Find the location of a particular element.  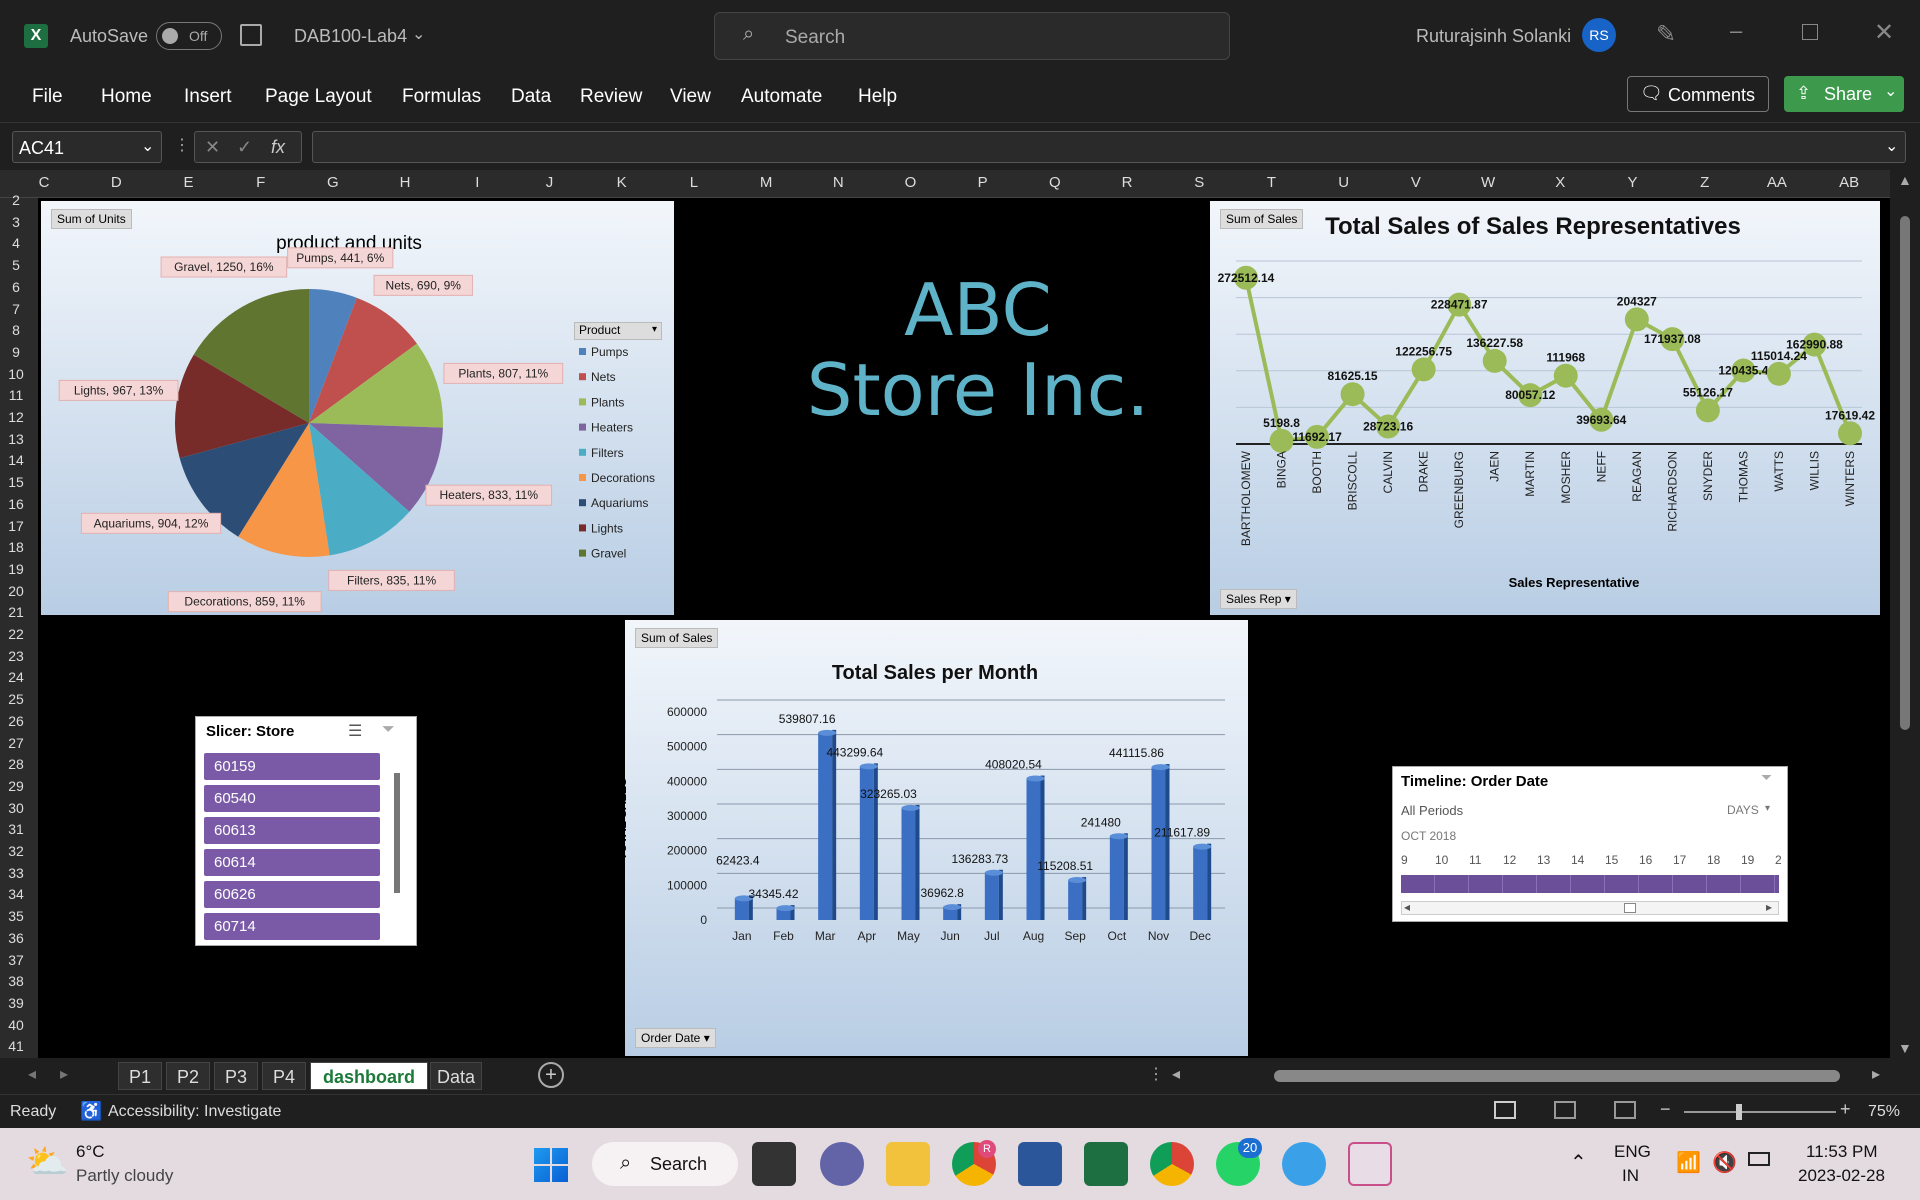

row-header: 10 is located at coordinates (16, 374).